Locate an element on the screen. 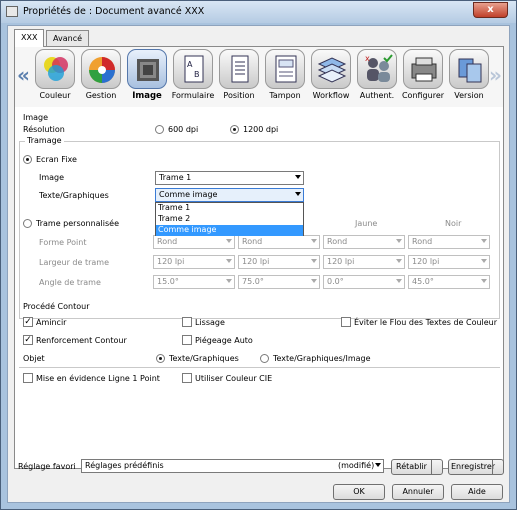 The image size is (517, 510). tool-label: Tampon is located at coordinates (285, 95).